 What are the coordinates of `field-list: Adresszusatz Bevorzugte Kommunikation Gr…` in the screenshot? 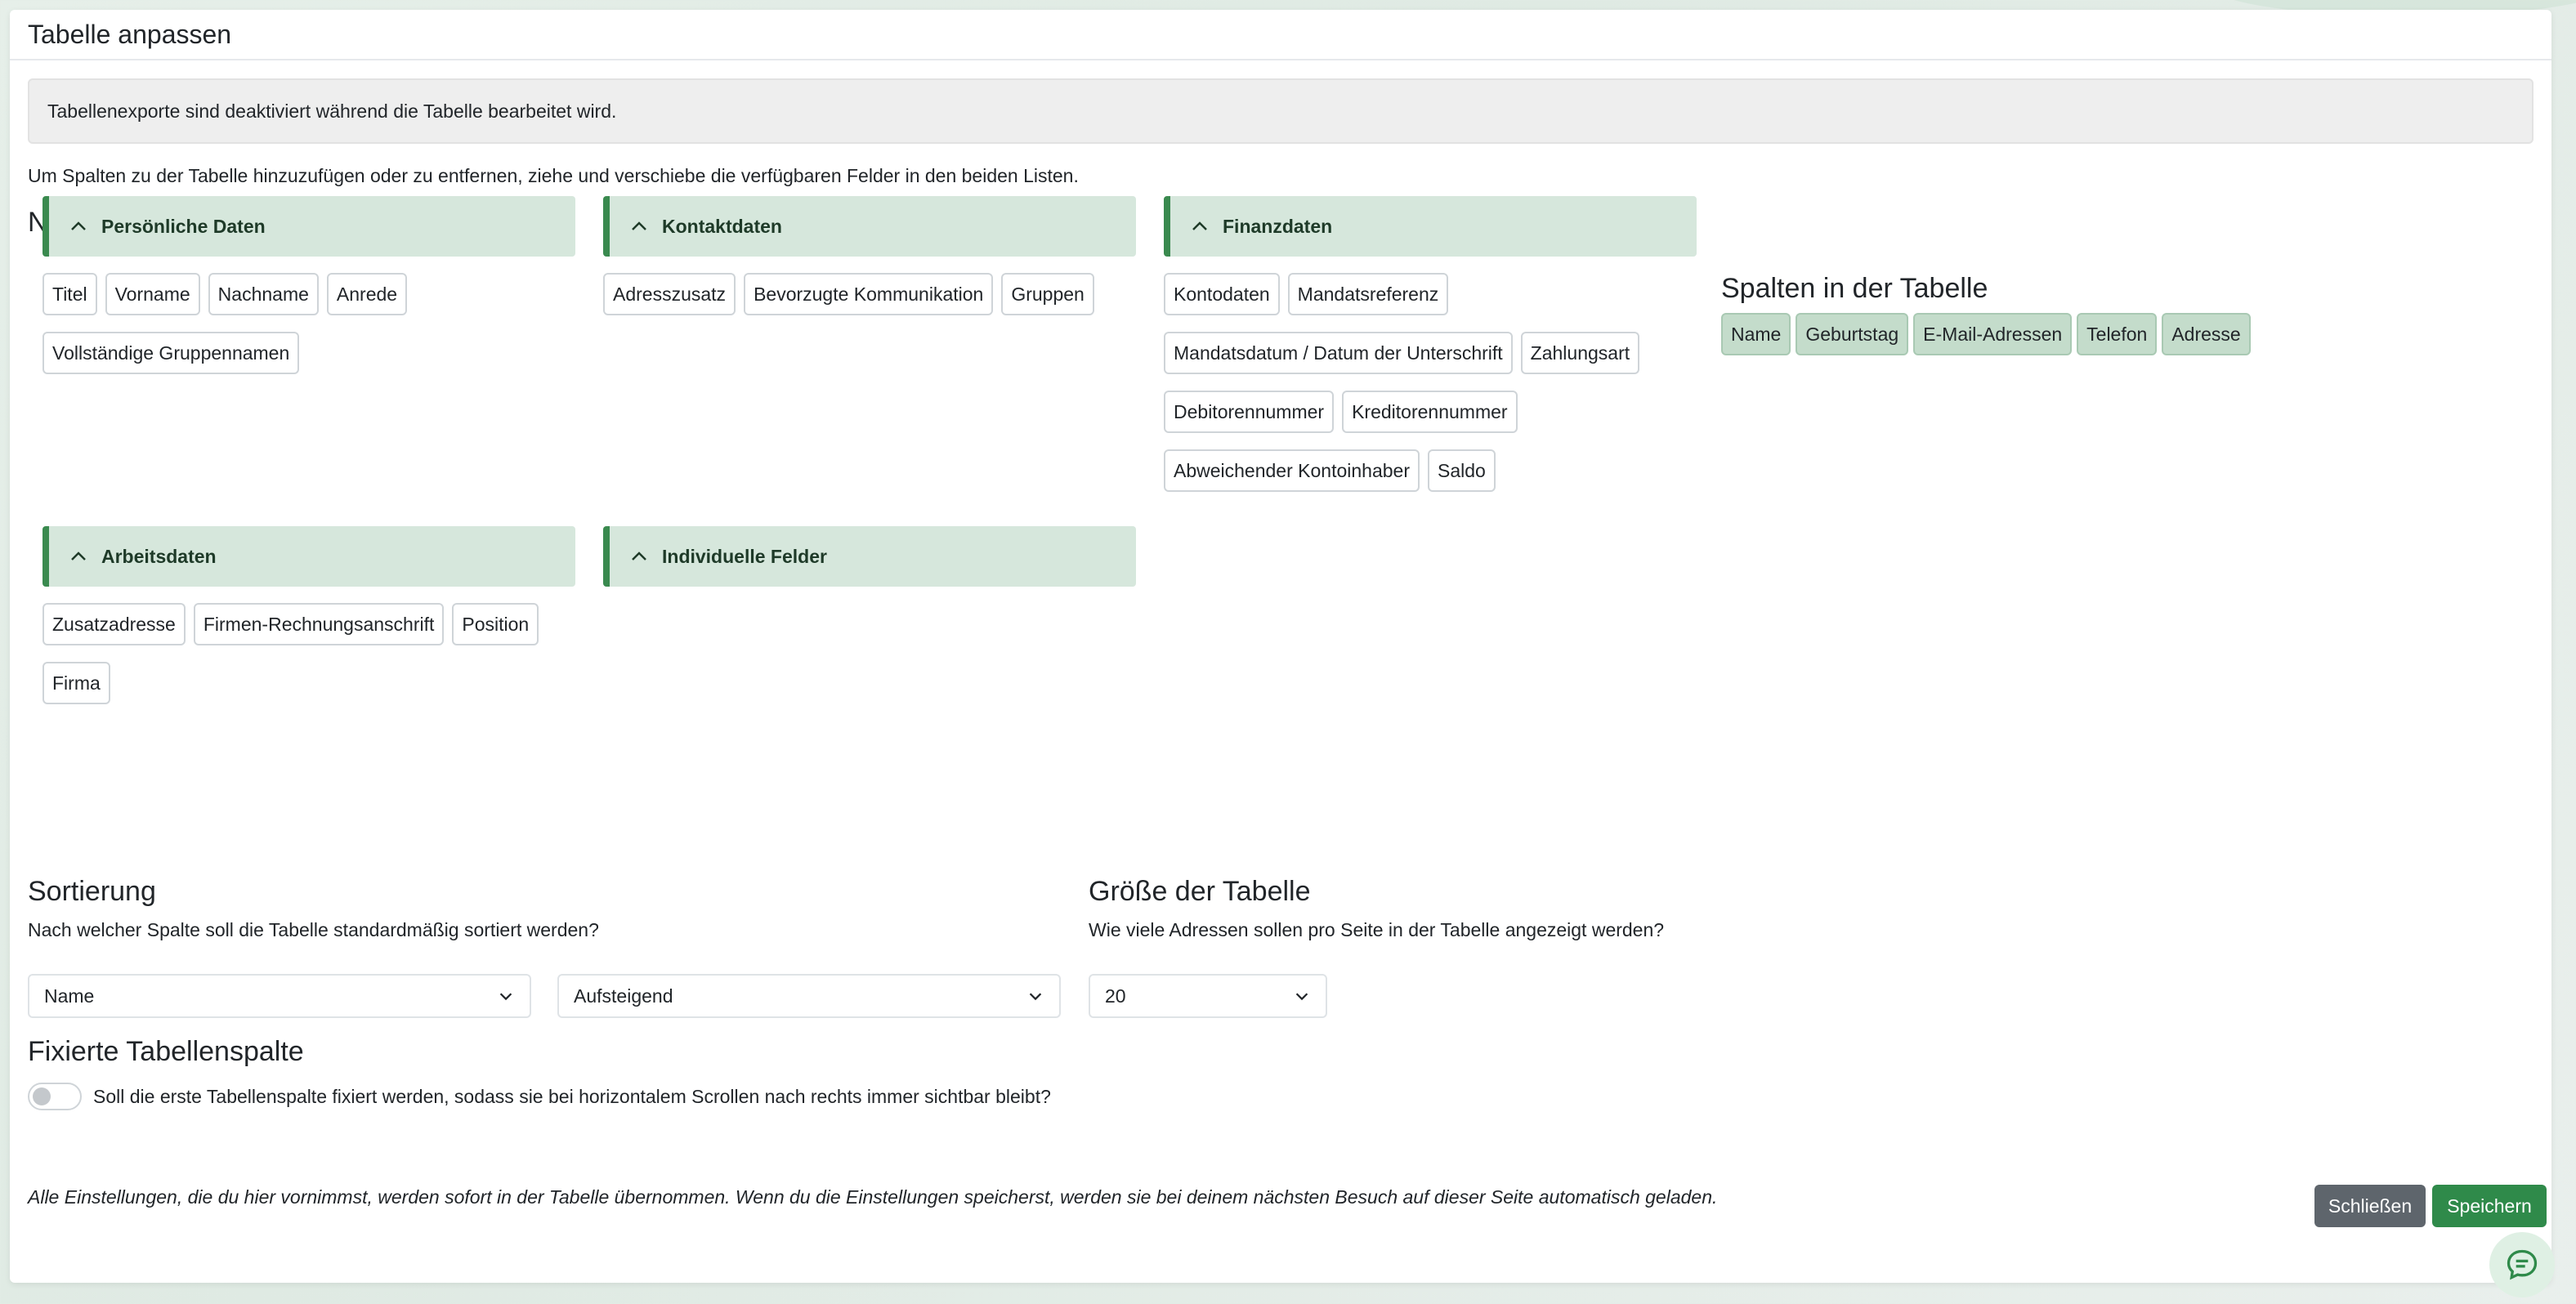 It's located at (869, 294).